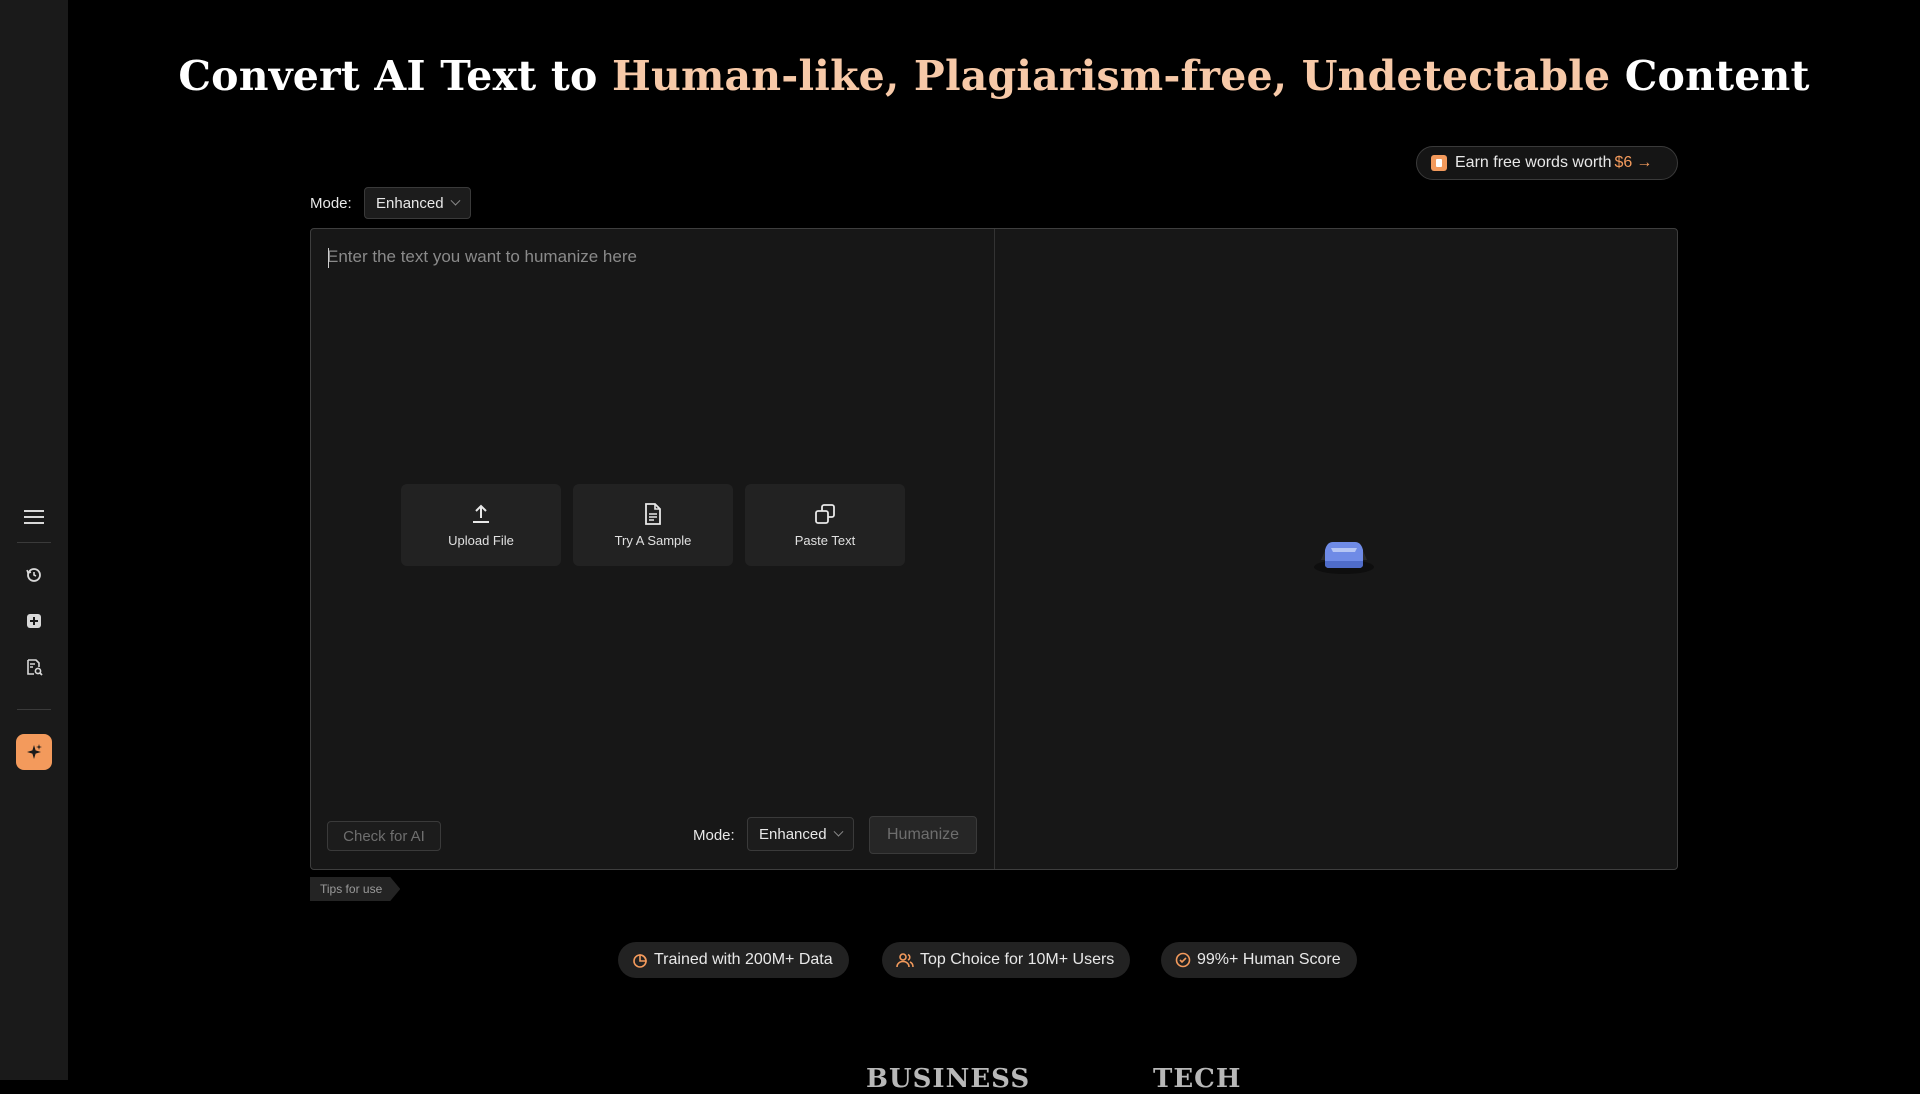 This screenshot has width=1920, height=1094. What do you see at coordinates (481, 513) in the screenshot?
I see `upload-icon` at bounding box center [481, 513].